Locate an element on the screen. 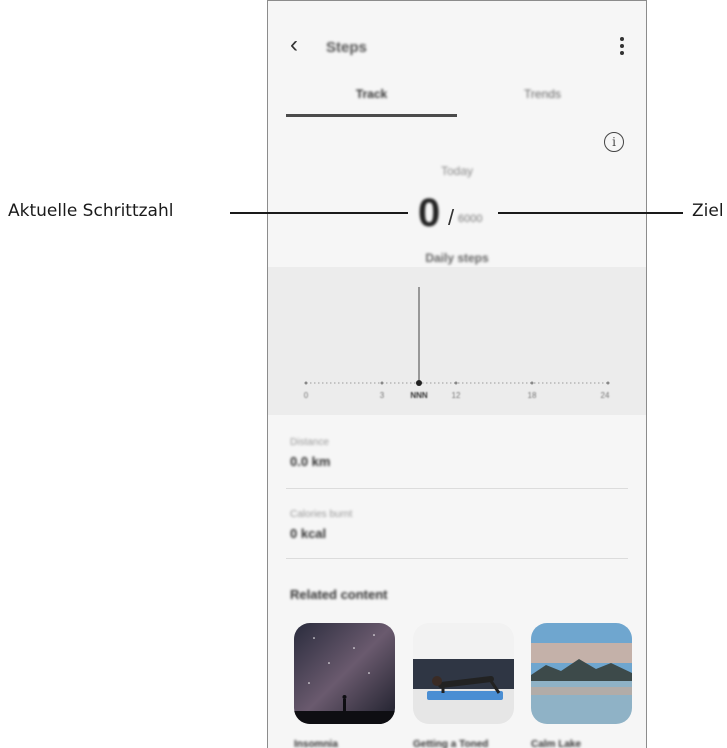 The width and height of the screenshot is (727, 748). callout-current-steps-line is located at coordinates (319, 213).